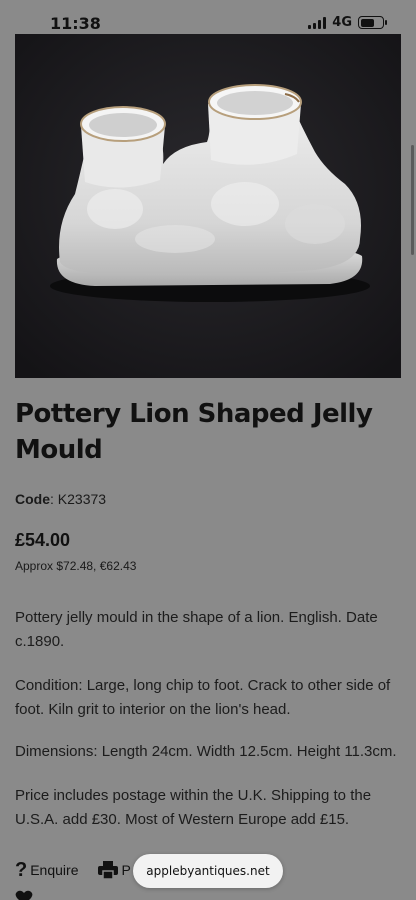  What do you see at coordinates (78, 499) in the screenshot?
I see `code-value: : K23373` at bounding box center [78, 499].